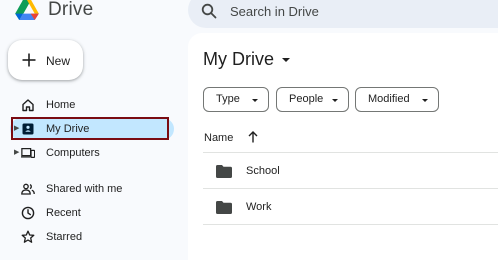  Describe the element at coordinates (28, 189) in the screenshot. I see `shared-icon` at that location.